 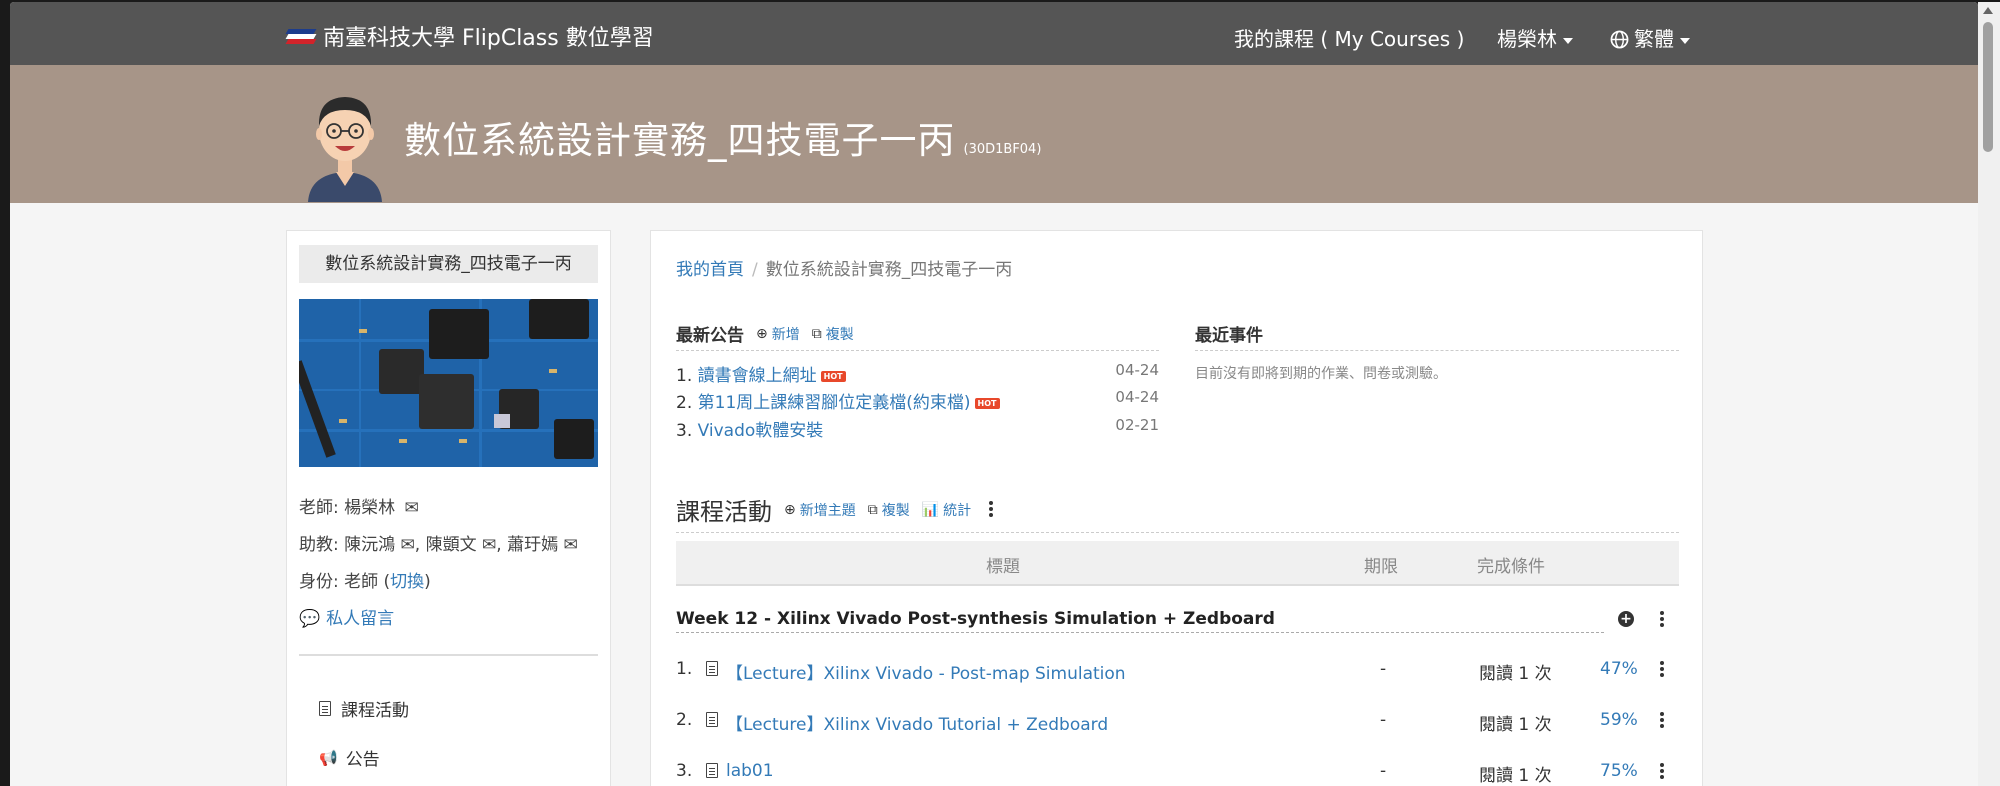 What do you see at coordinates (325, 708) in the screenshot?
I see `file-icon` at bounding box center [325, 708].